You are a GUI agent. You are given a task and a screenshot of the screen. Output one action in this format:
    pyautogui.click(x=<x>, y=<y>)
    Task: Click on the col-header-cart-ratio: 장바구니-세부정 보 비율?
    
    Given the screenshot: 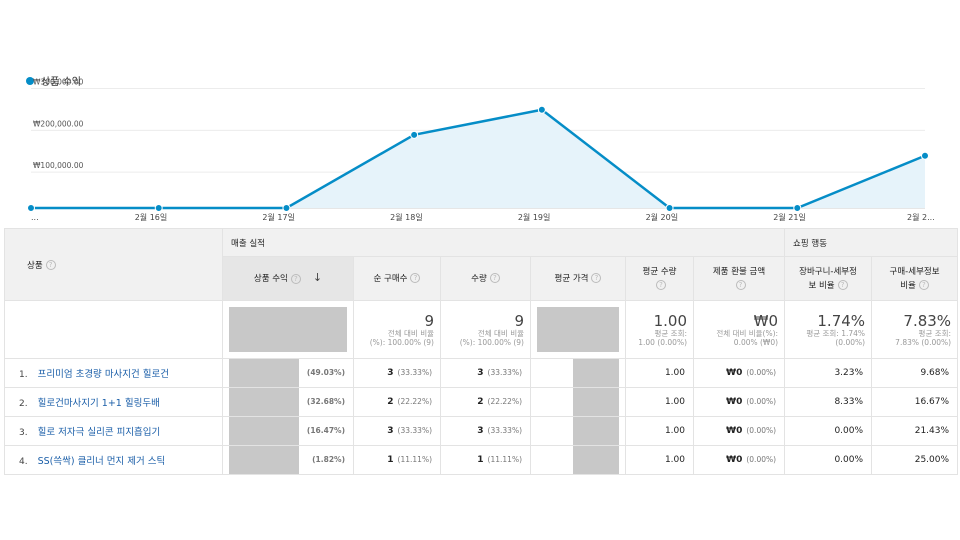 What is the action you would take?
    pyautogui.click(x=828, y=278)
    